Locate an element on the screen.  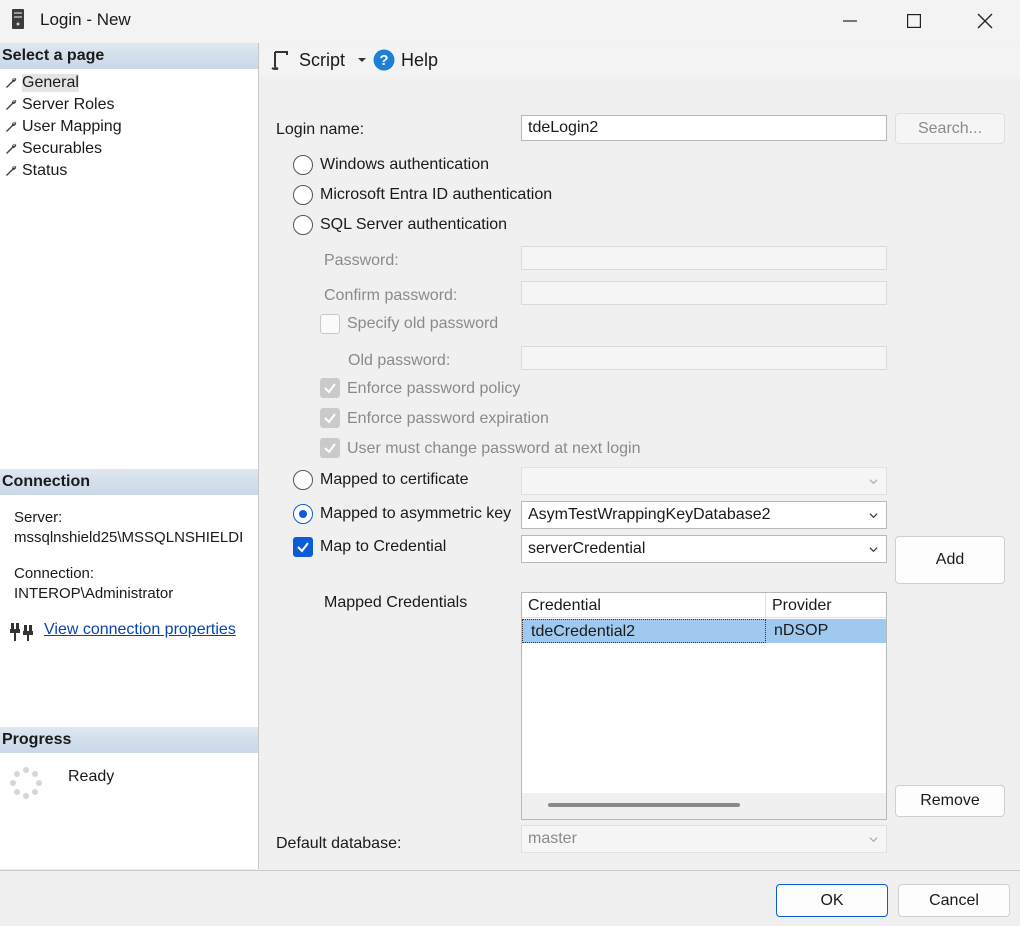
minimize-icon is located at coordinates (850, 21).